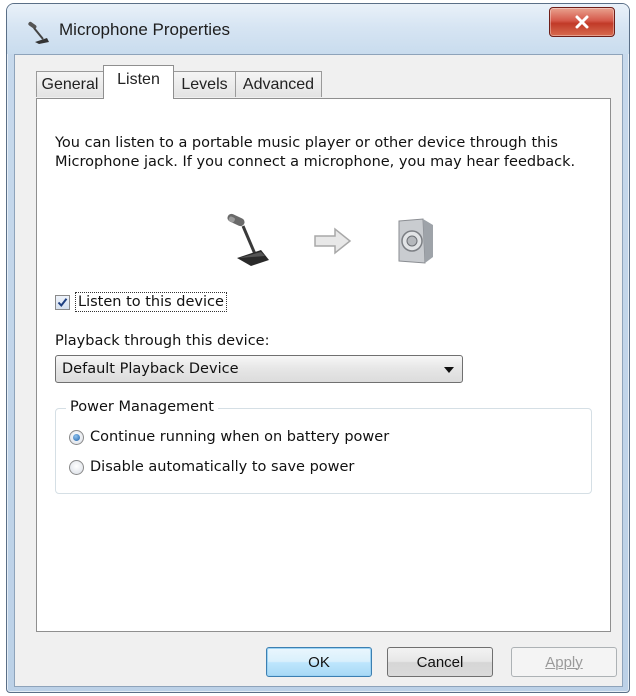 The image size is (636, 696). Describe the element at coordinates (145, 29) in the screenshot. I see `window-title: Microphone Properties` at that location.